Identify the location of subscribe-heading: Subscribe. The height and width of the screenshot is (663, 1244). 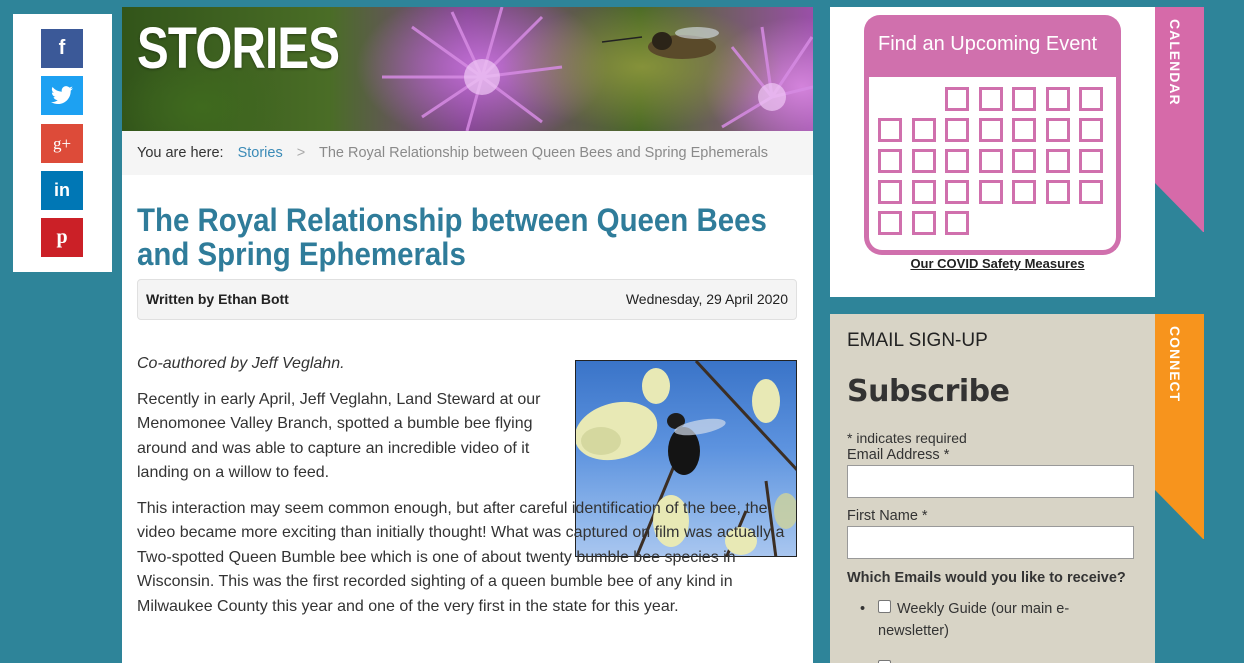
(928, 391).